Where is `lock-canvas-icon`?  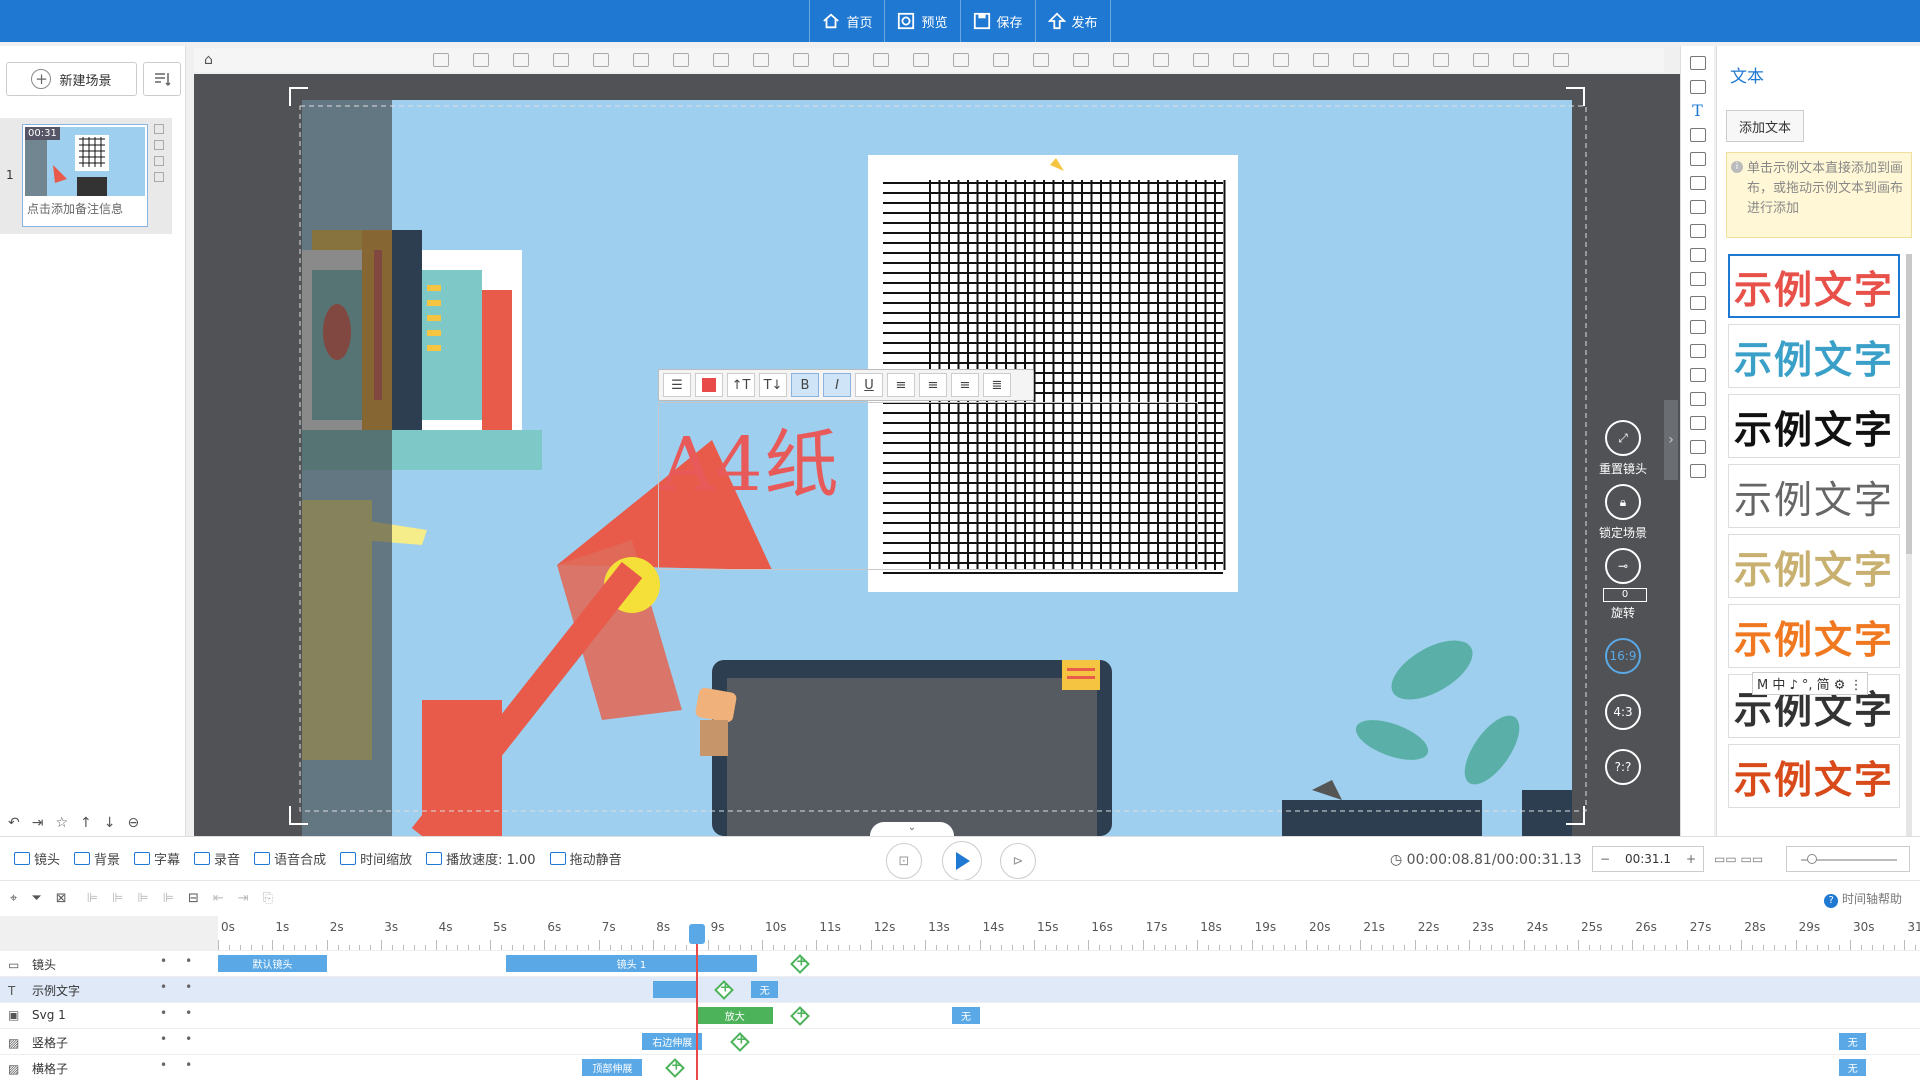 lock-canvas-icon is located at coordinates (1360, 60).